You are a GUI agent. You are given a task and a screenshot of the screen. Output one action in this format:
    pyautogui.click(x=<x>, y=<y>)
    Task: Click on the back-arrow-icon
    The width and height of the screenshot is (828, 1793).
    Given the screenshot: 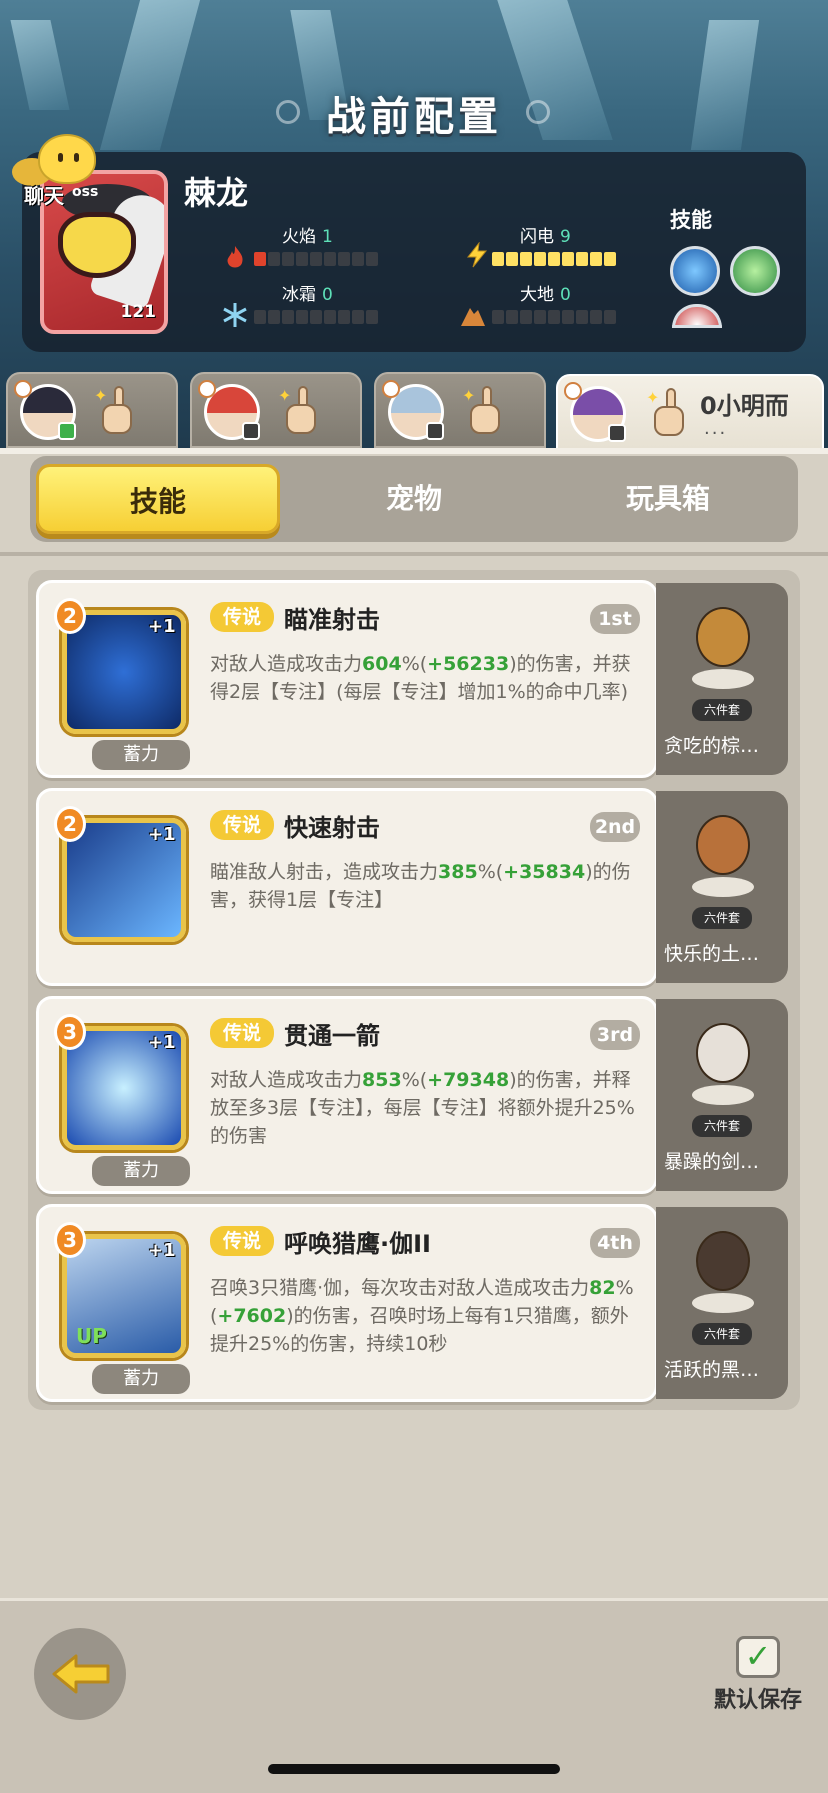 What is the action you would take?
    pyautogui.click(x=81, y=1674)
    